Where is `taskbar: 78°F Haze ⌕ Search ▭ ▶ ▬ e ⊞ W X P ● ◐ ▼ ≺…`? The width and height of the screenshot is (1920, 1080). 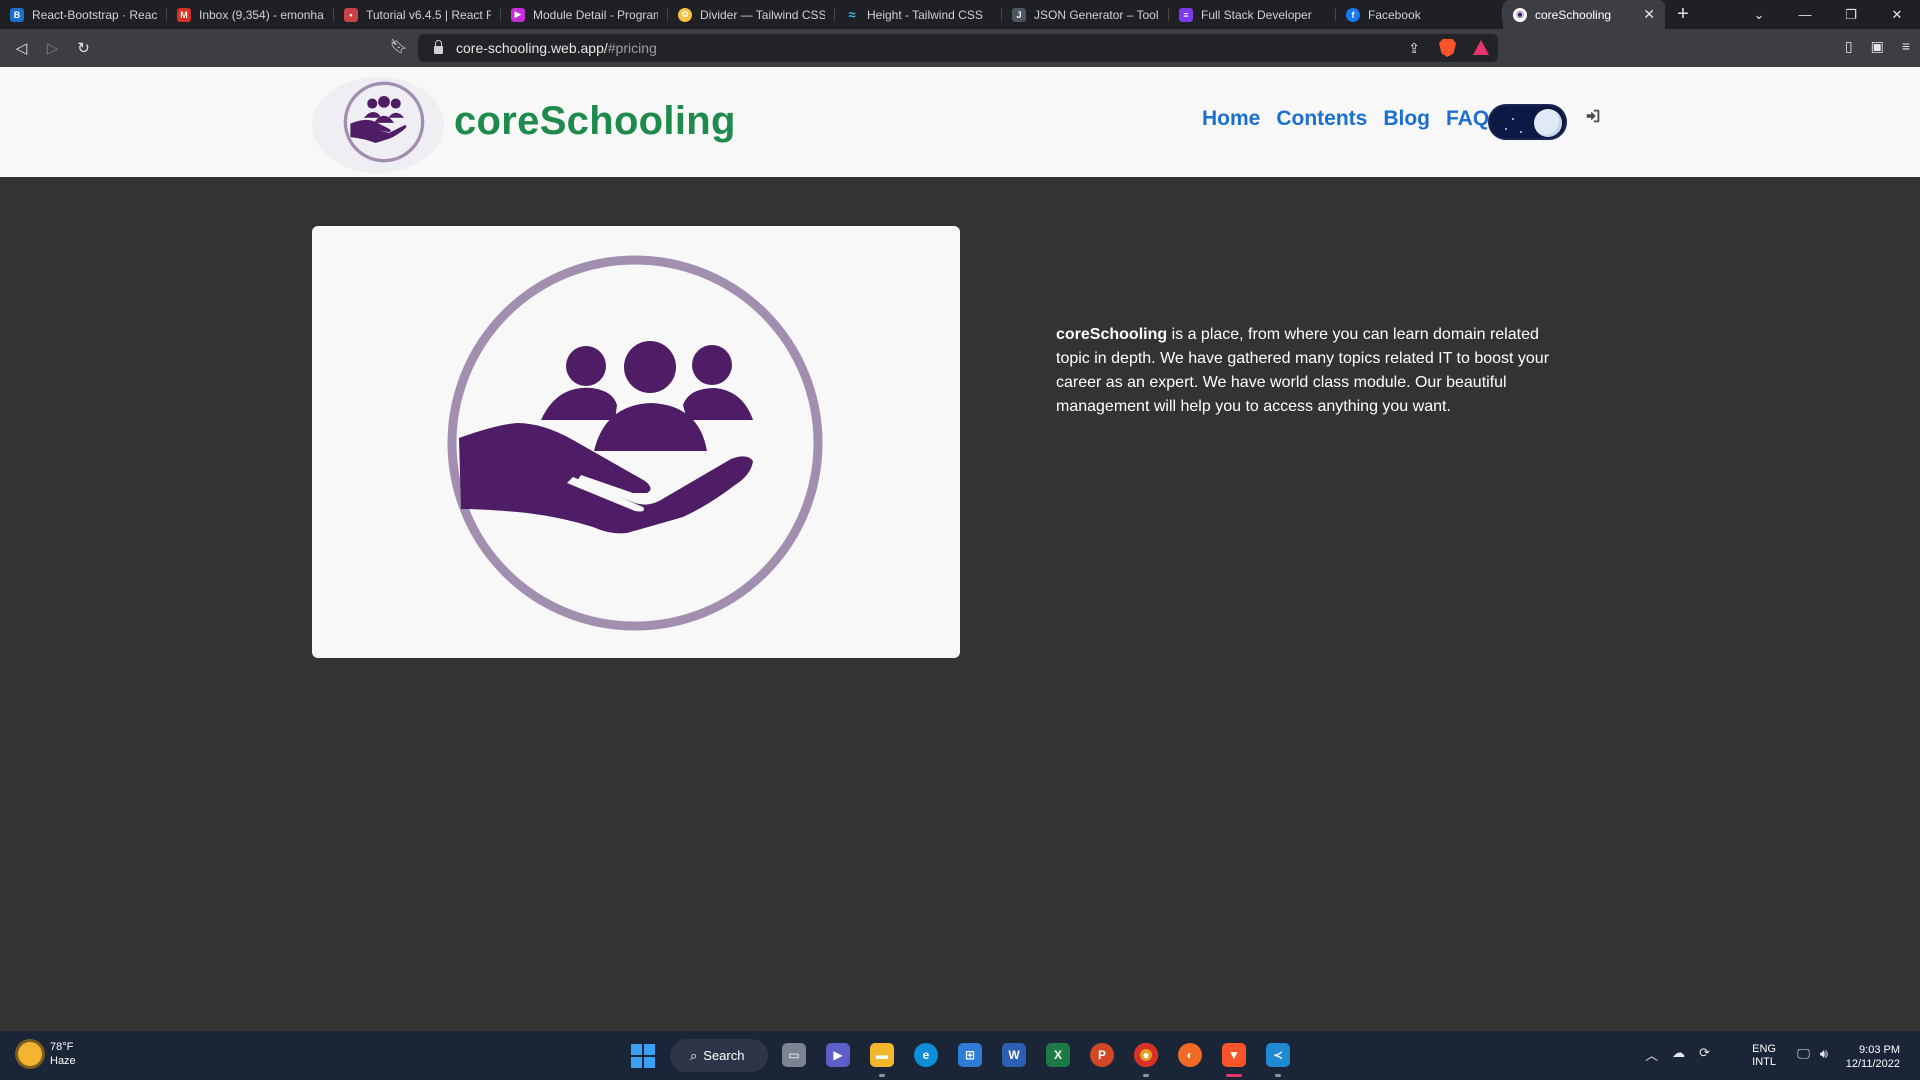 taskbar: 78°F Haze ⌕ Search ▭ ▶ ▬ e ⊞ W X P ● ◐ ▼ ≺… is located at coordinates (960, 1055).